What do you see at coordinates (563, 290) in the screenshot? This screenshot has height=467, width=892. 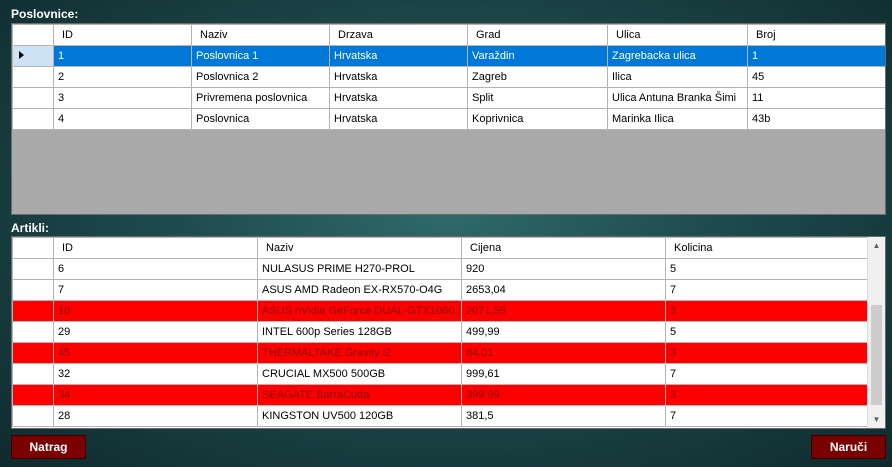 I see `cell-cijena: 2653,04` at bounding box center [563, 290].